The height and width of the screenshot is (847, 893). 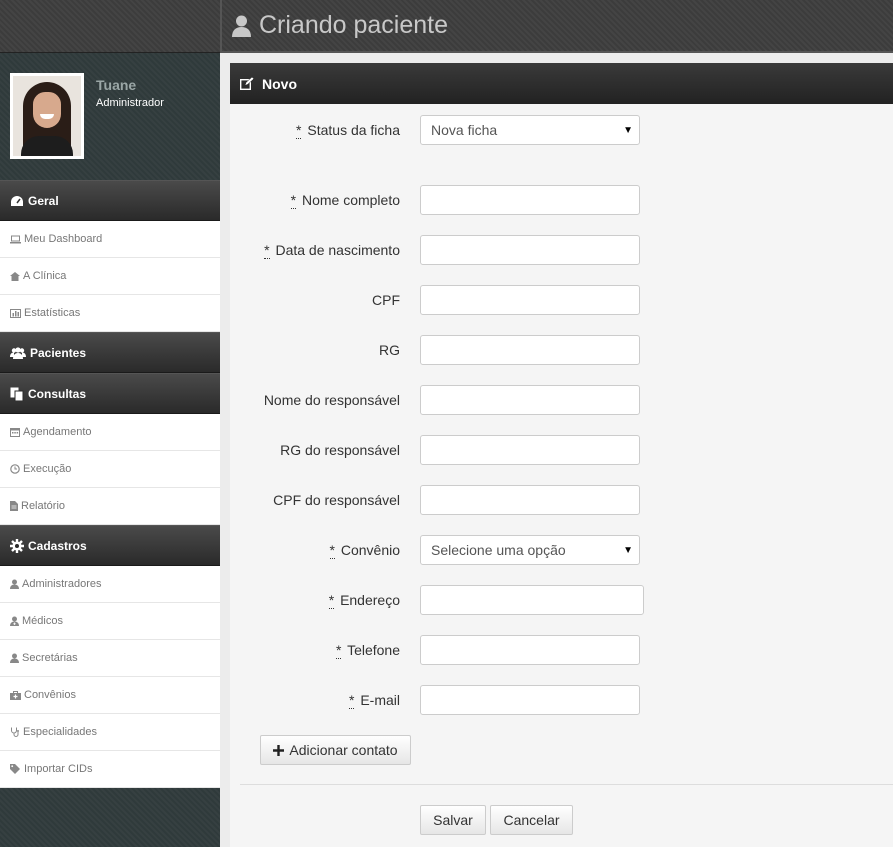 I want to click on sidebar-top-bar, so click(x=110, y=26).